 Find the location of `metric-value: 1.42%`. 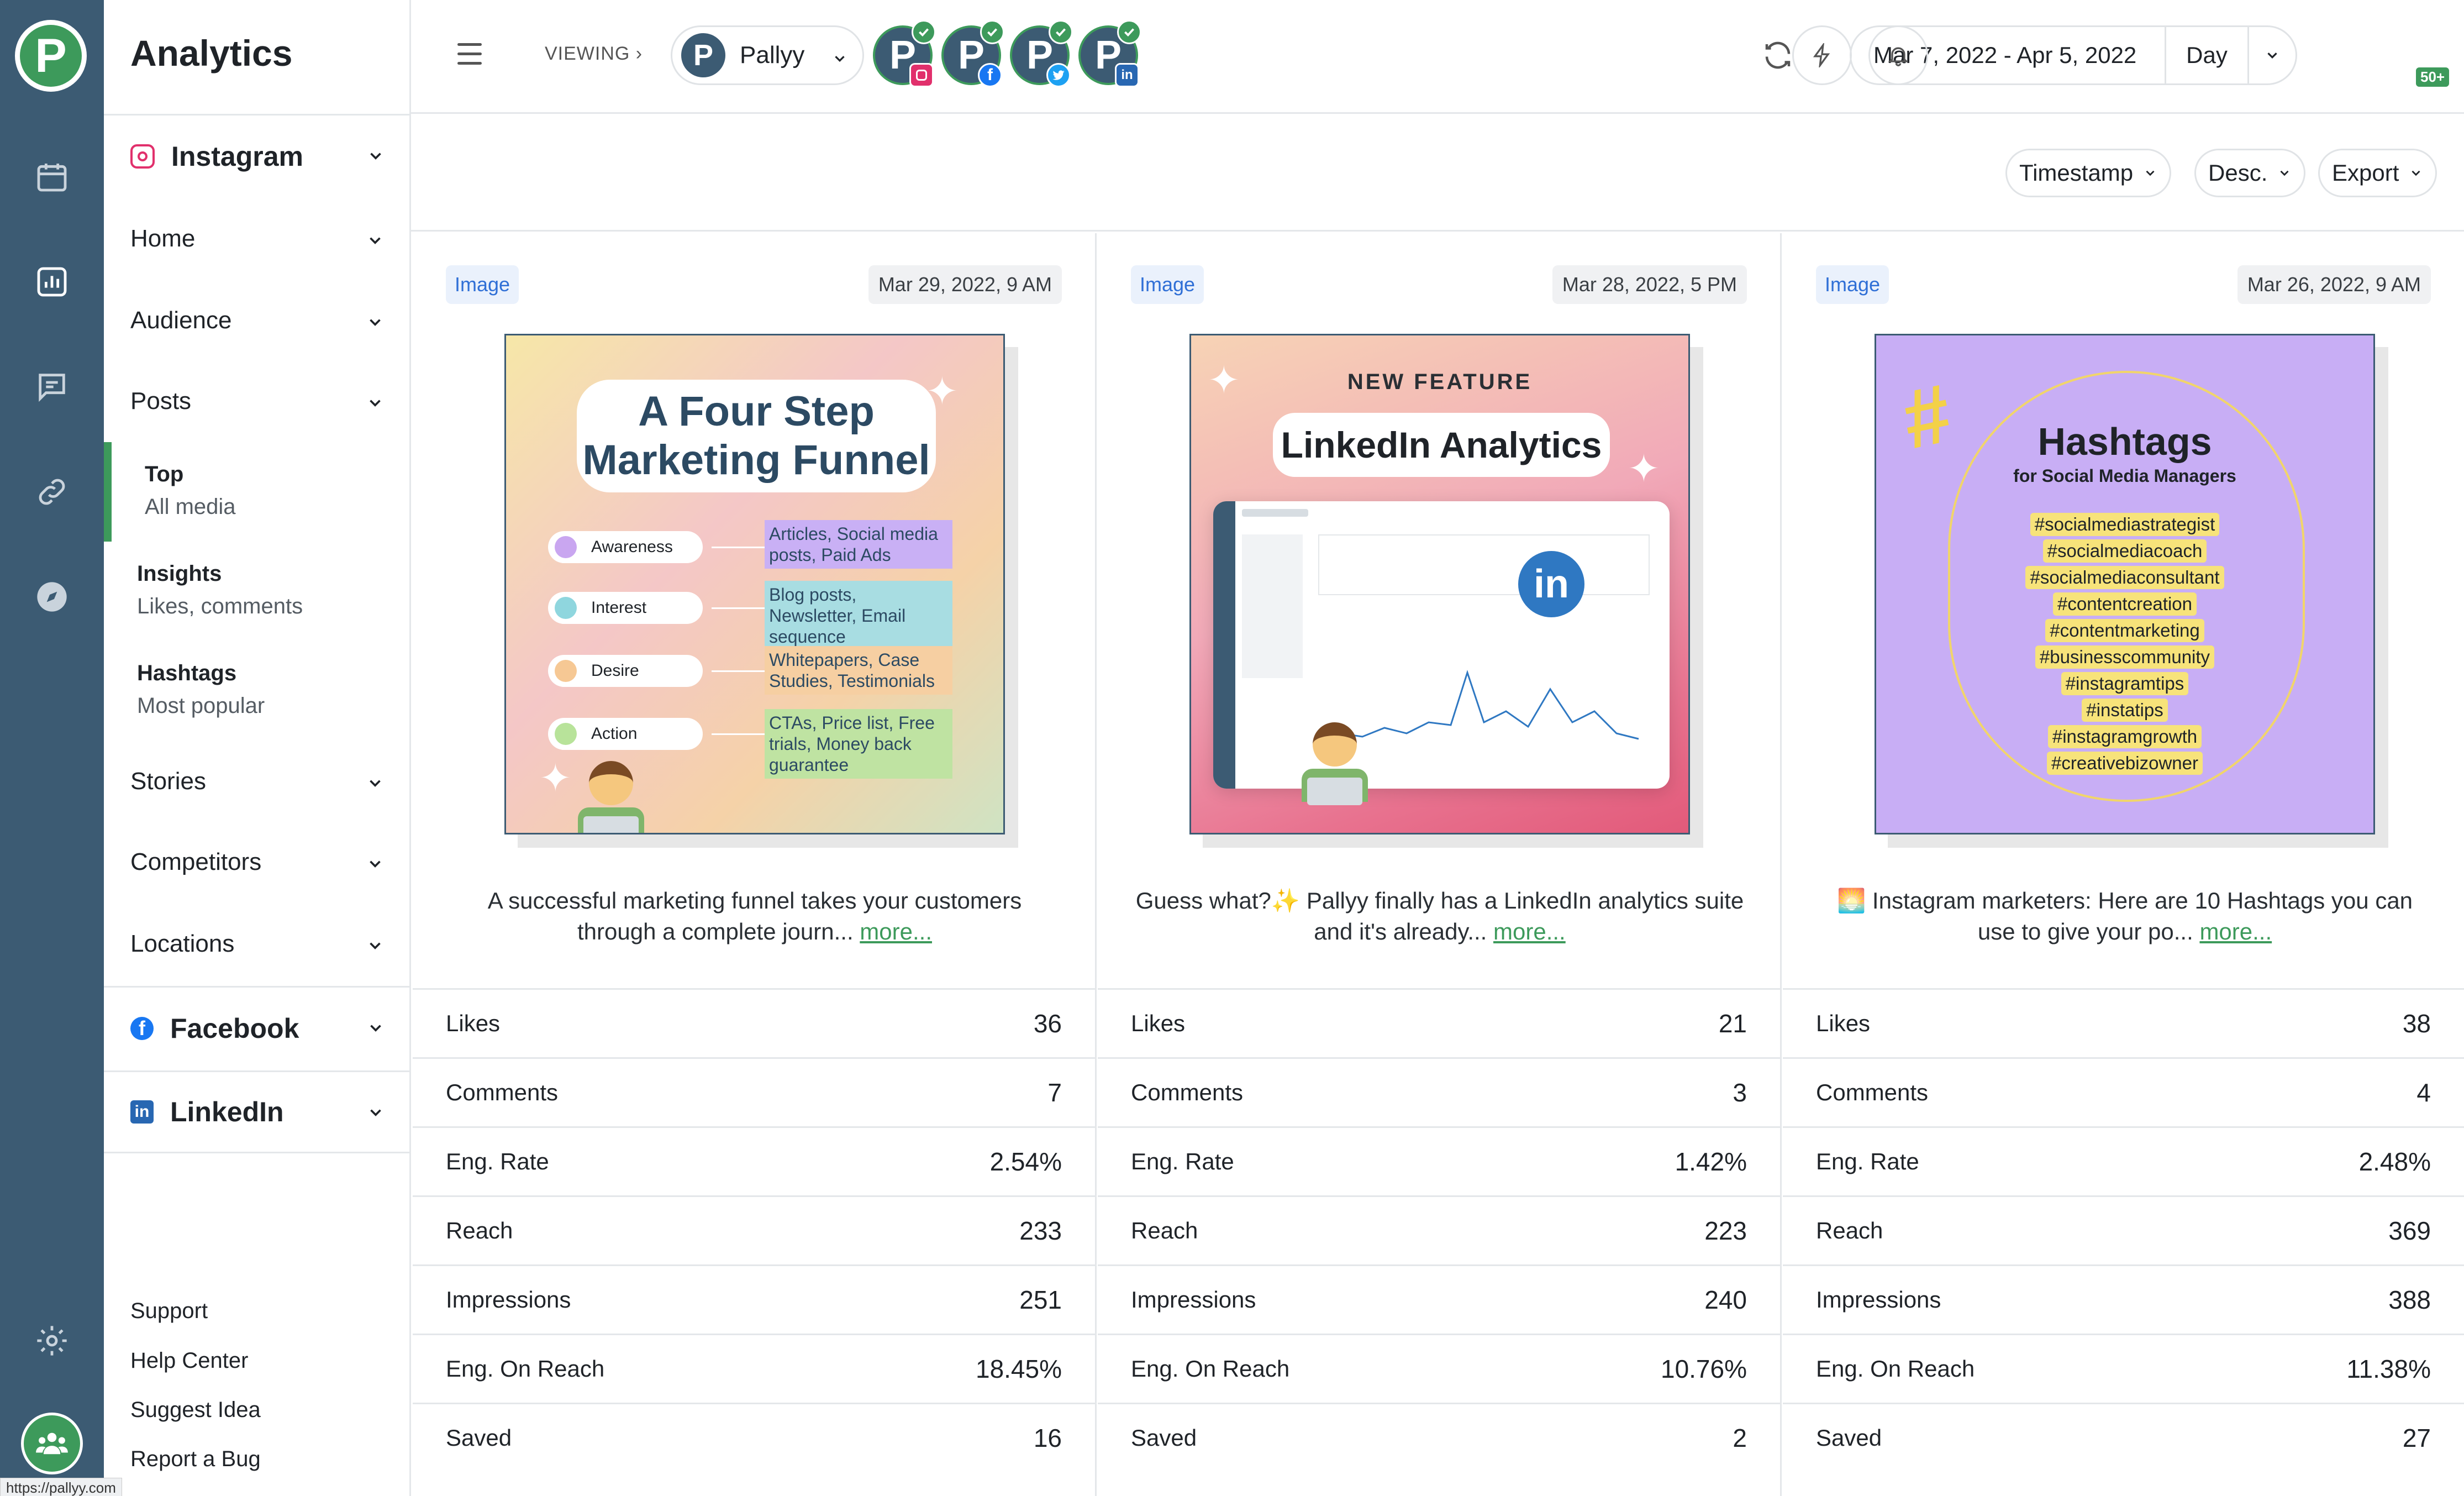

metric-value: 1.42% is located at coordinates (1711, 1161).